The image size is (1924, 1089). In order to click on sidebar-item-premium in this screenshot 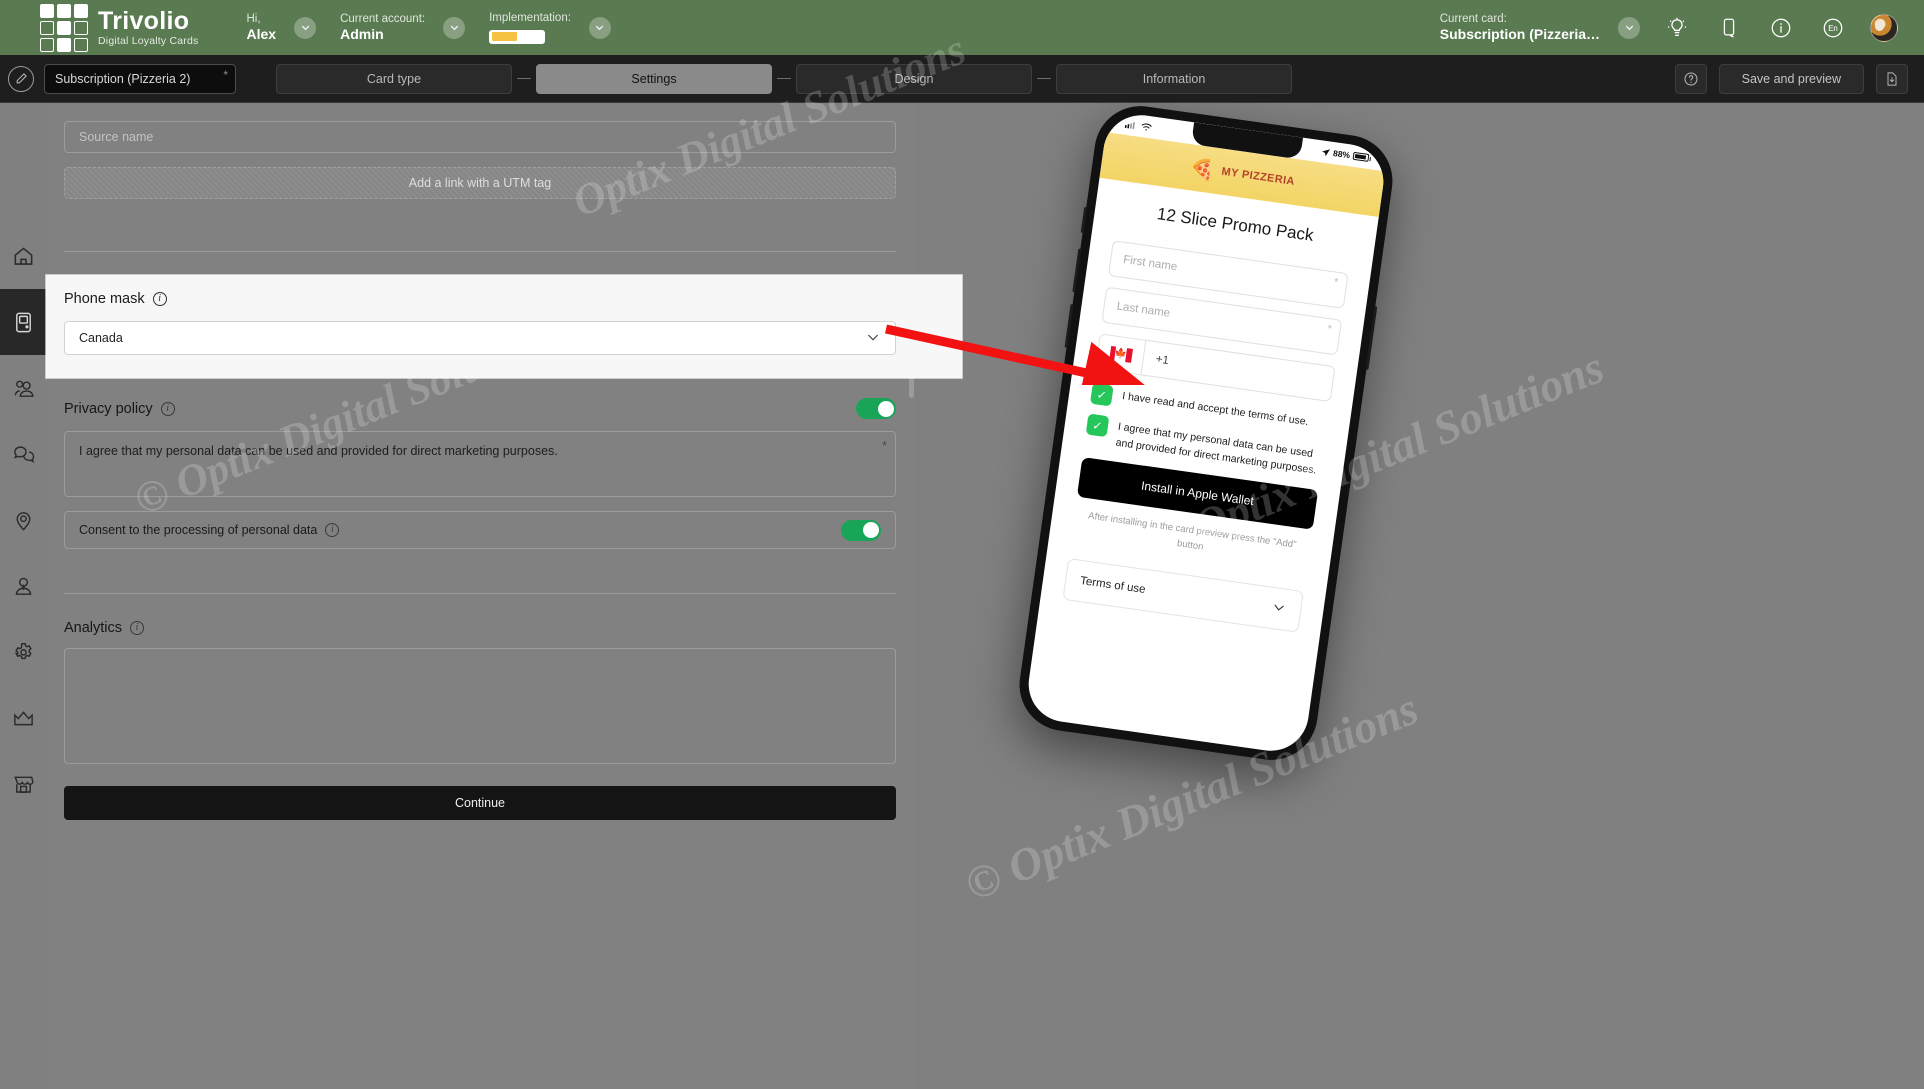, I will do `click(23, 718)`.